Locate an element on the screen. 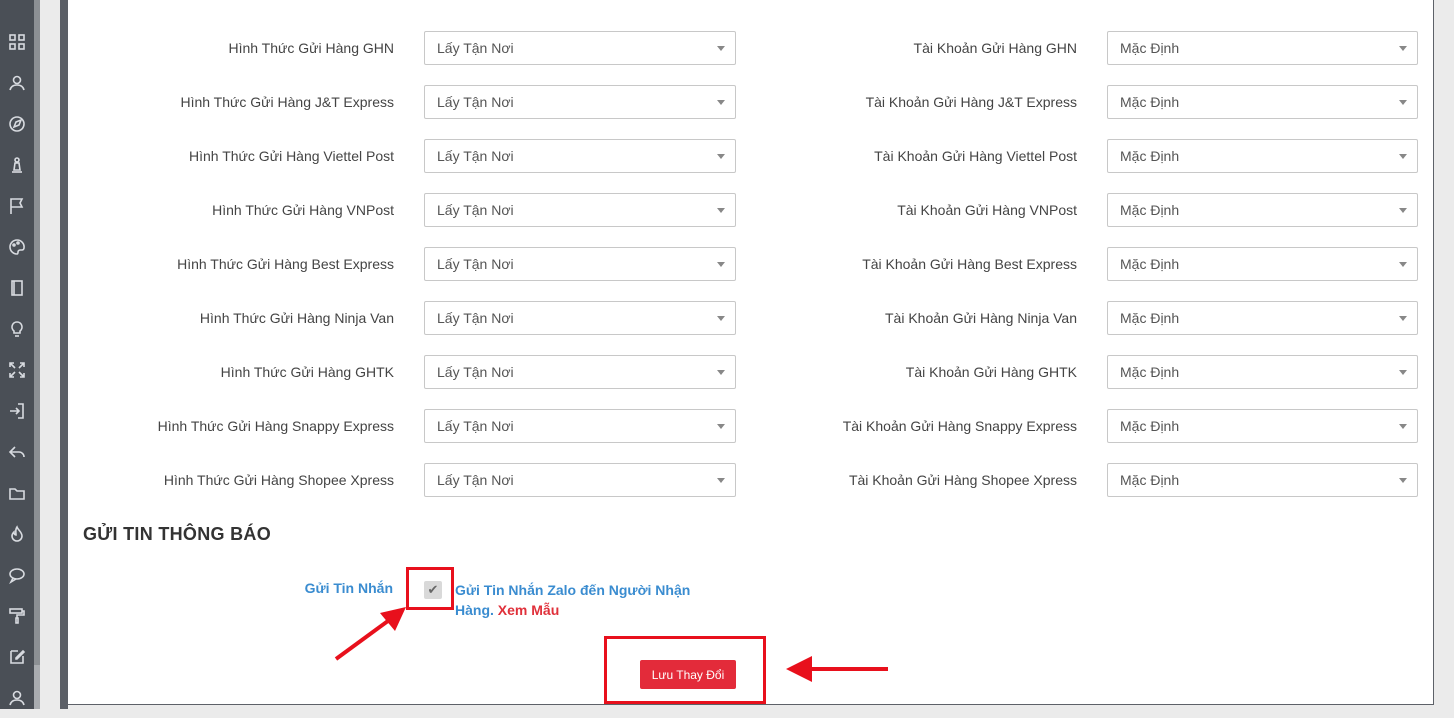  annotation-arrows is located at coordinates (611, 644).